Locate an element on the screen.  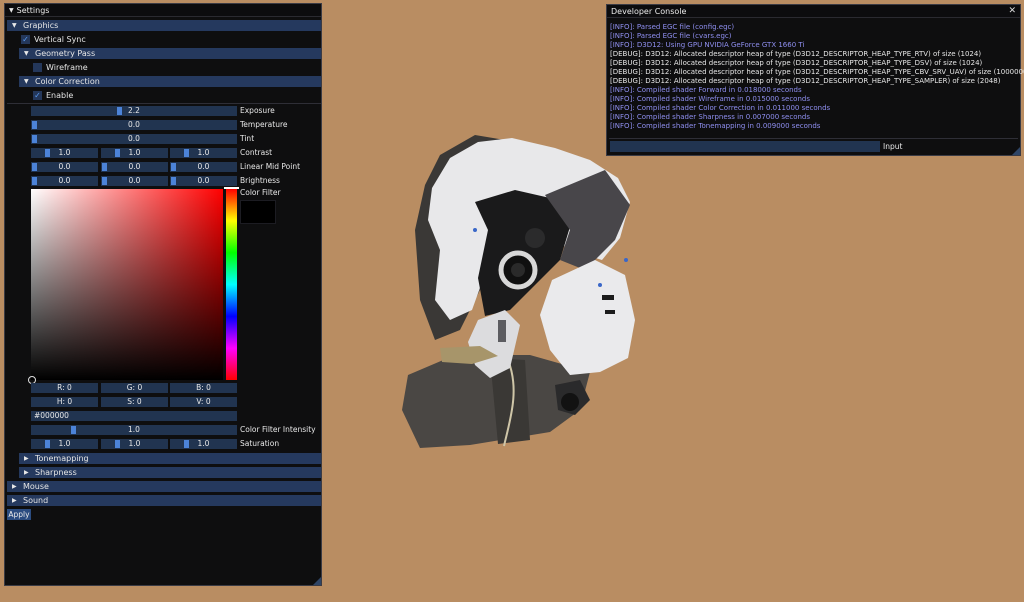
geometry-pass-label: Geometry Pass is located at coordinates (65, 53).